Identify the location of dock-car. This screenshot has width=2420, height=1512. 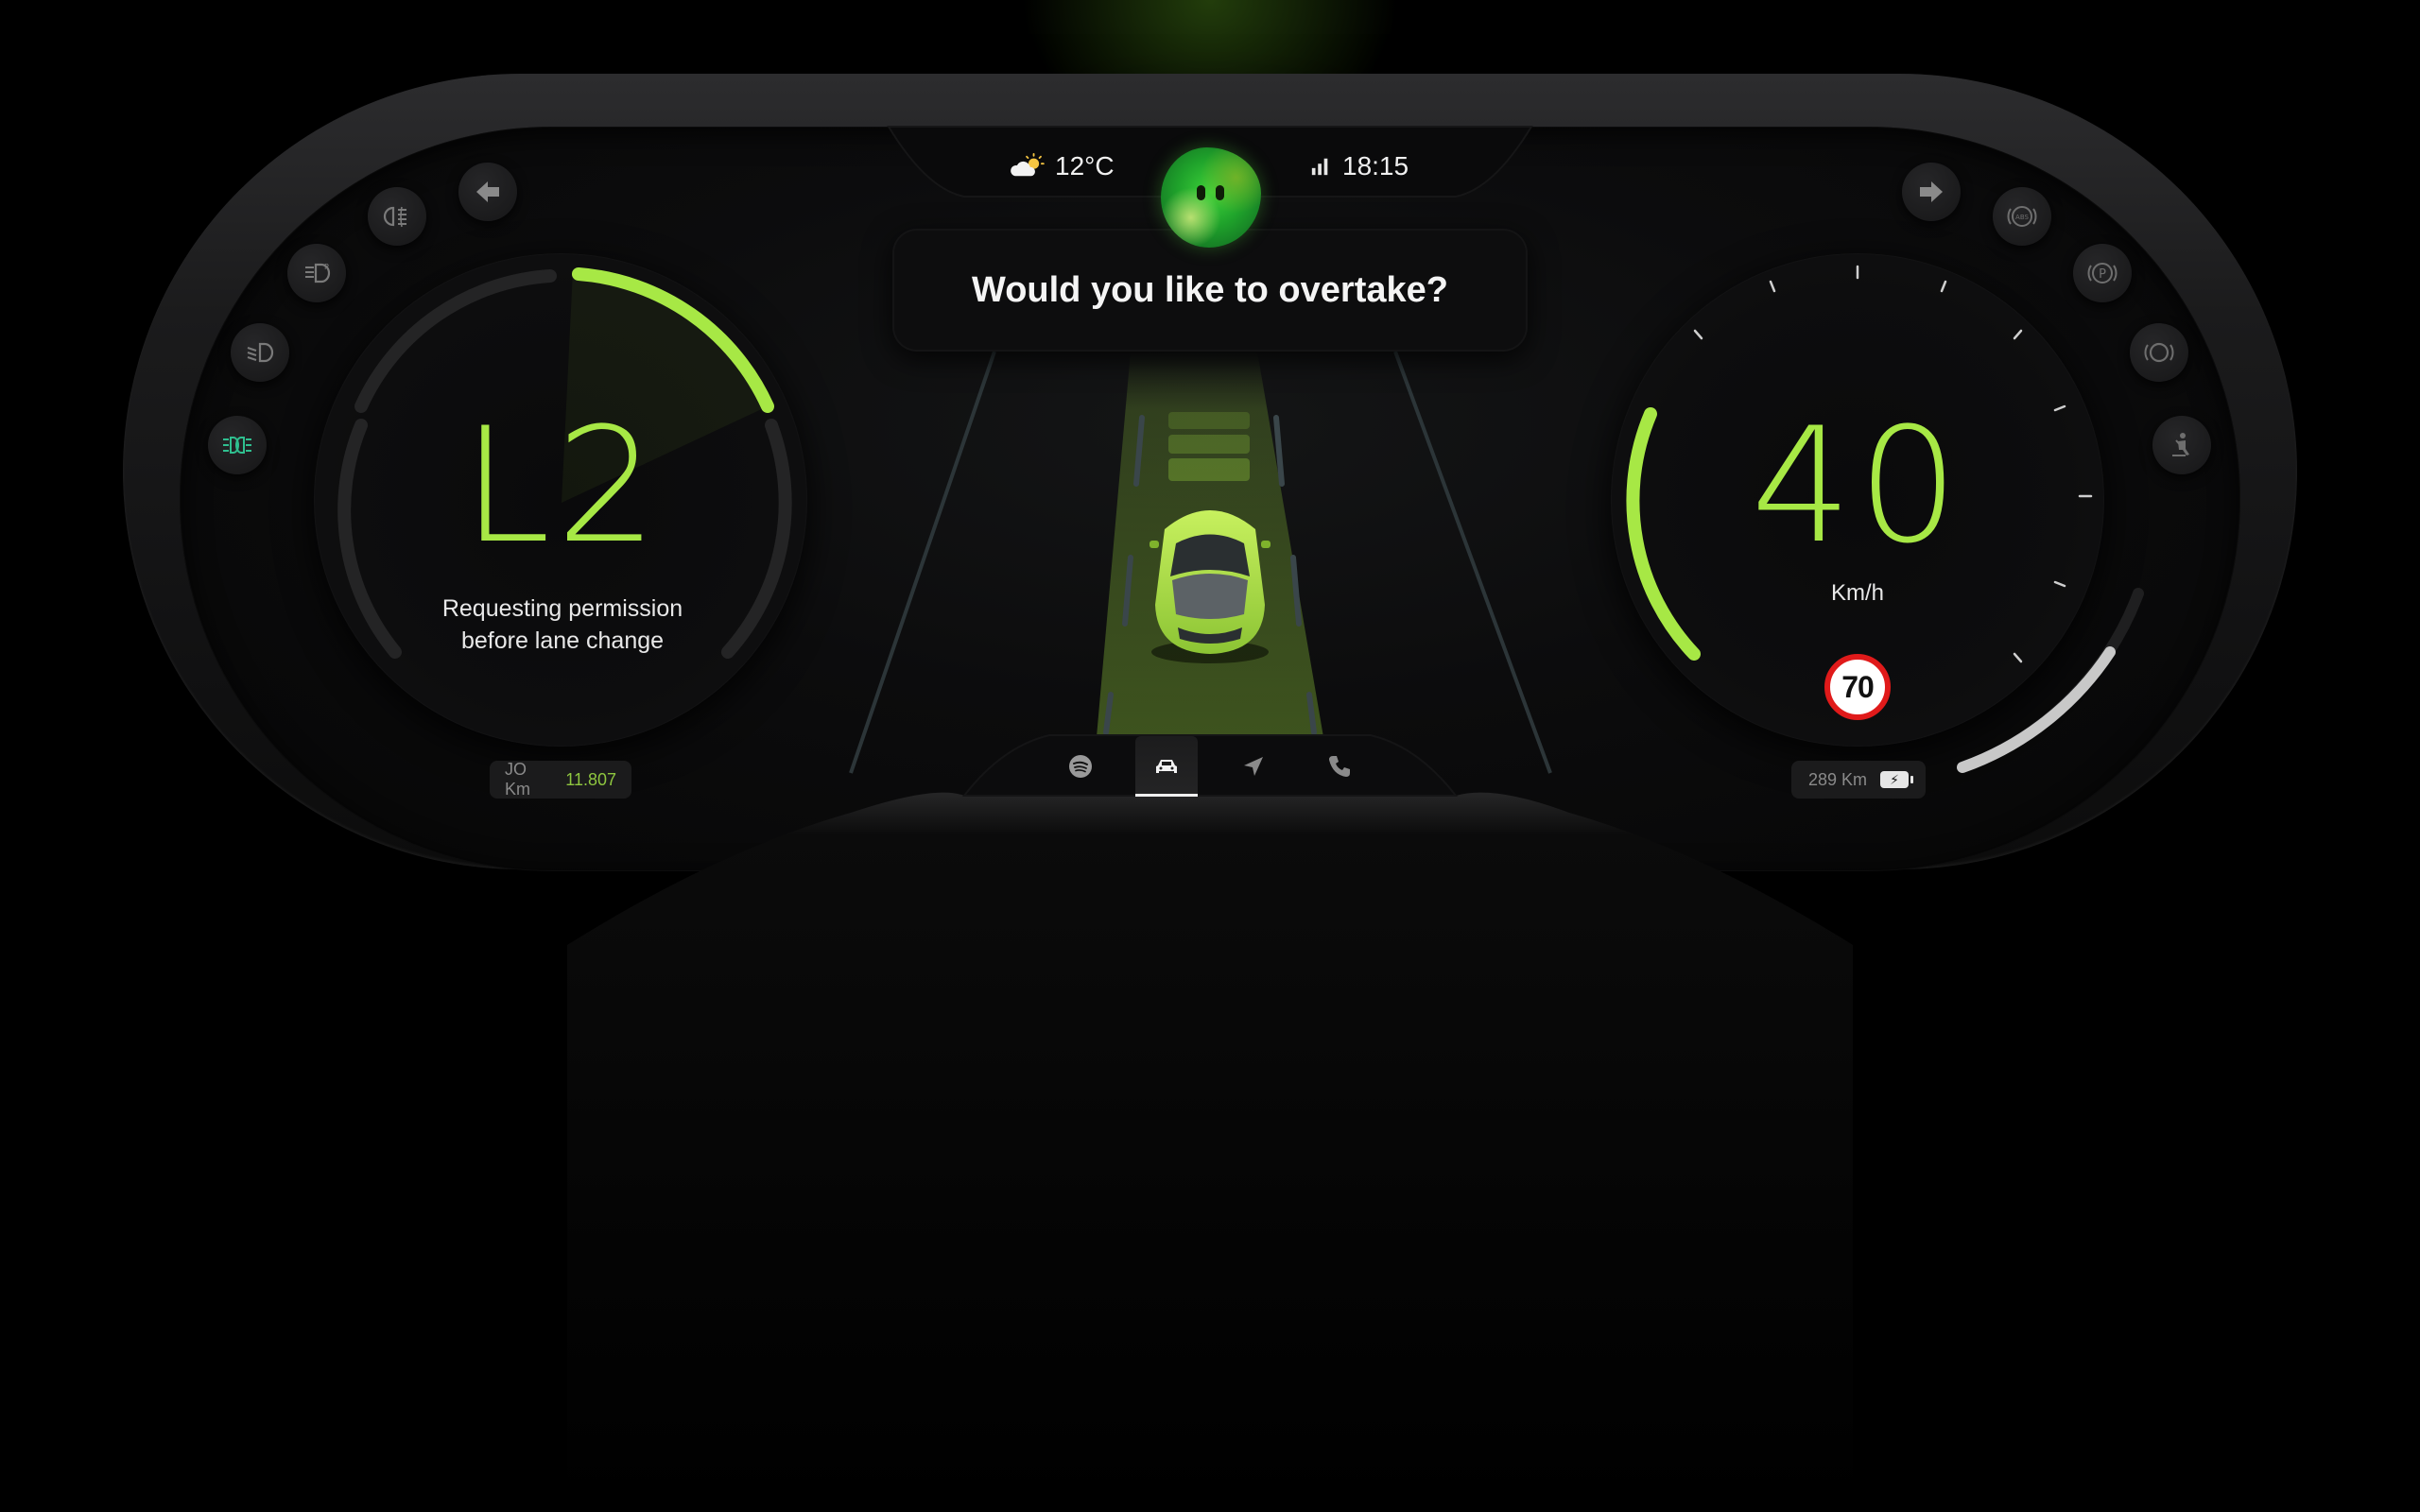
(1167, 766).